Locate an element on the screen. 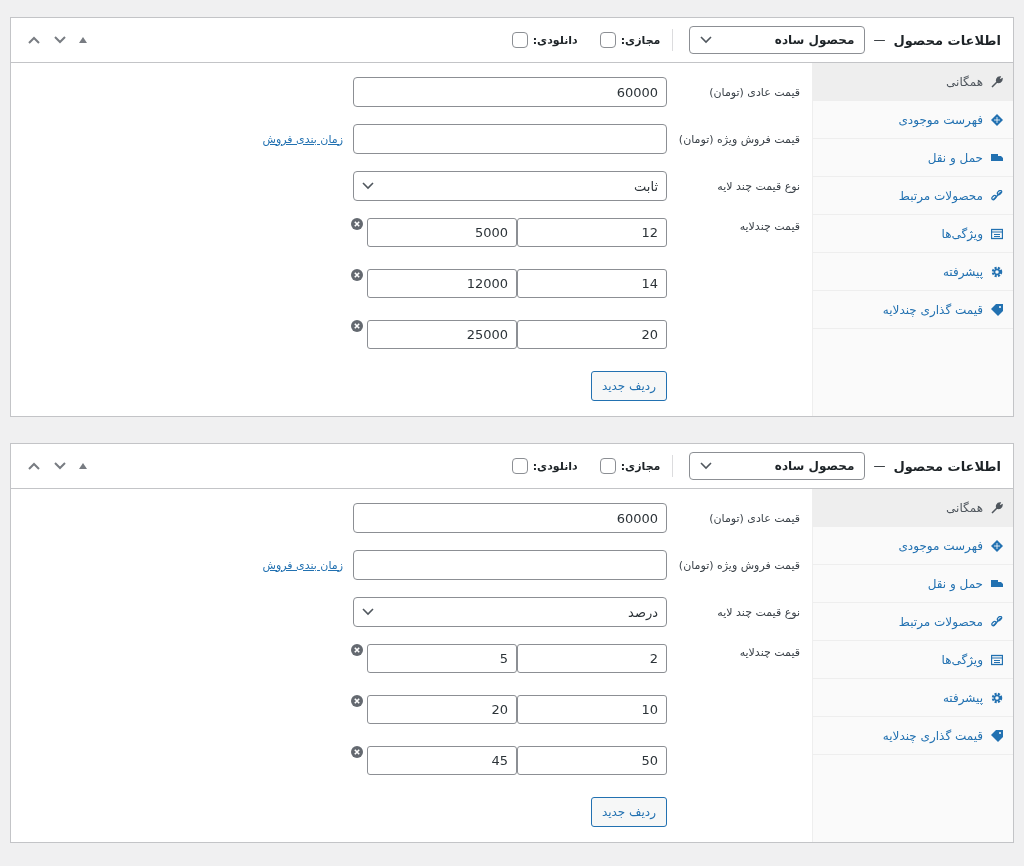 This screenshot has height=866, width=1024. price-field: 45 is located at coordinates (442, 760).